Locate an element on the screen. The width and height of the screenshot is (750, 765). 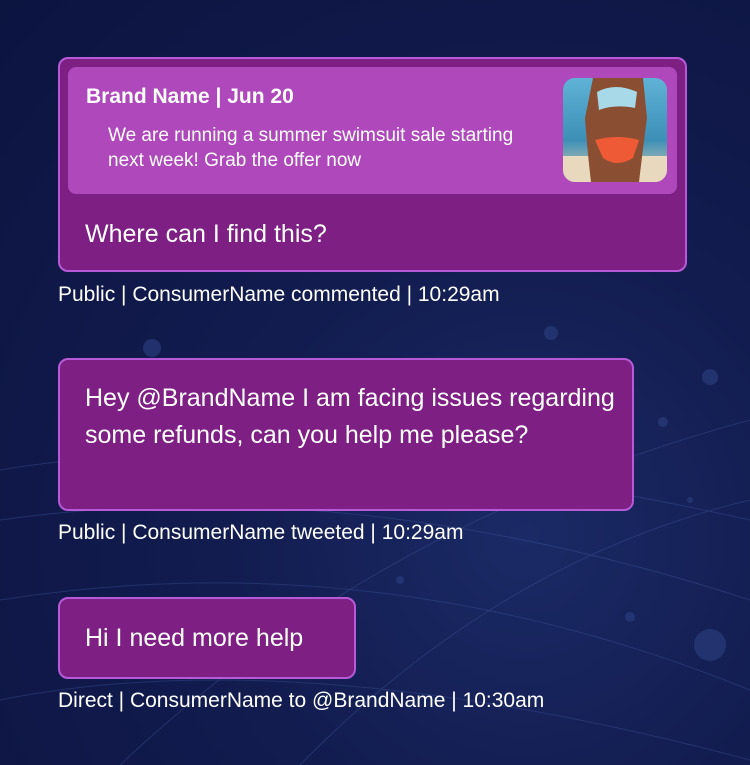
direct-message-card: Hi I need more help is located at coordinates (207, 638).